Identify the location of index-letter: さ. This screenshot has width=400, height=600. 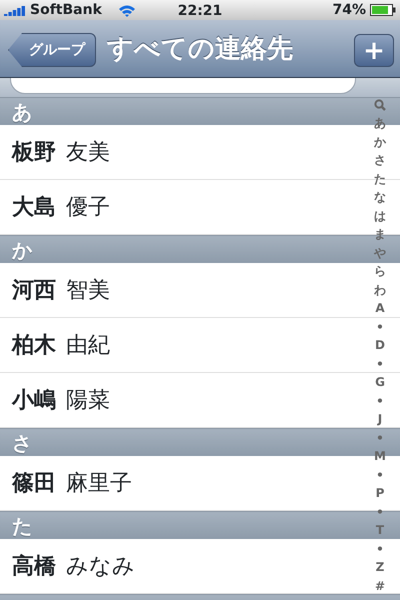
(380, 160).